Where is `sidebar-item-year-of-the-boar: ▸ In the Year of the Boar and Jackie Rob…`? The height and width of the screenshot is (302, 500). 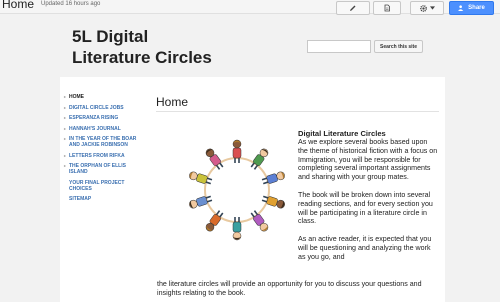 sidebar-item-year-of-the-boar: ▸ In the Year of the Boar and Jackie Rob… is located at coordinates (104, 142).